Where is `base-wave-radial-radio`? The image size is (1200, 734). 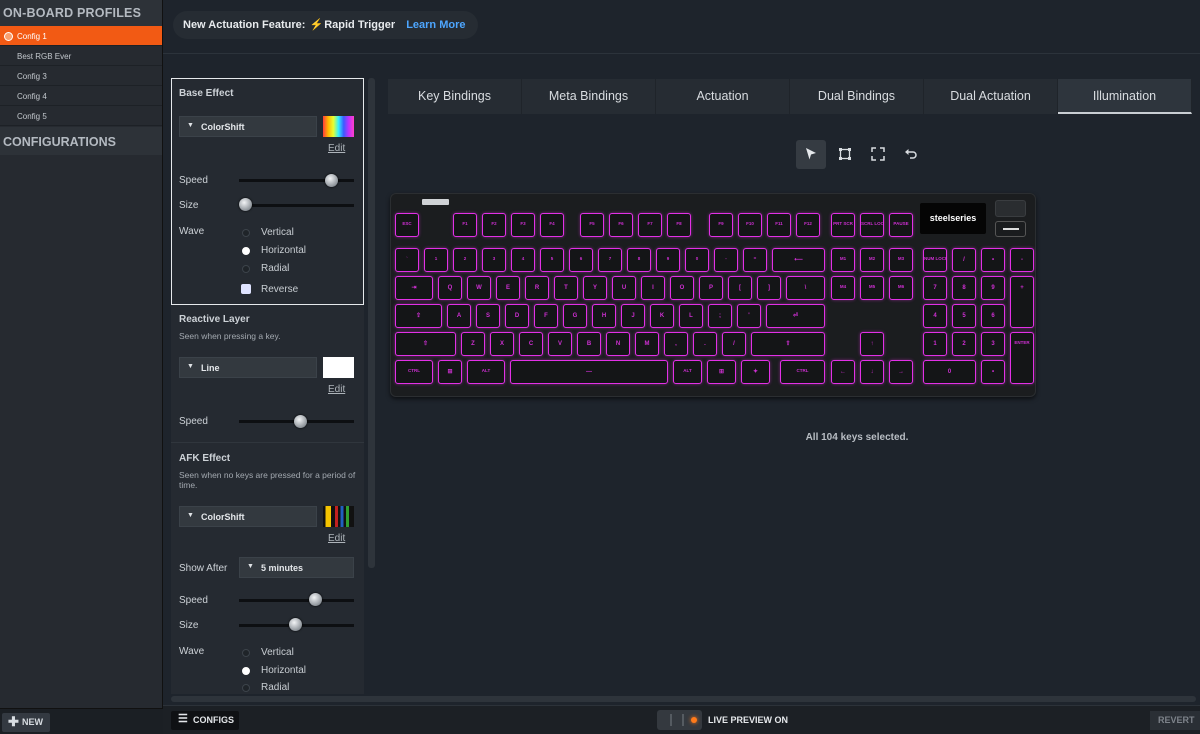
base-wave-radial-radio is located at coordinates (246, 269).